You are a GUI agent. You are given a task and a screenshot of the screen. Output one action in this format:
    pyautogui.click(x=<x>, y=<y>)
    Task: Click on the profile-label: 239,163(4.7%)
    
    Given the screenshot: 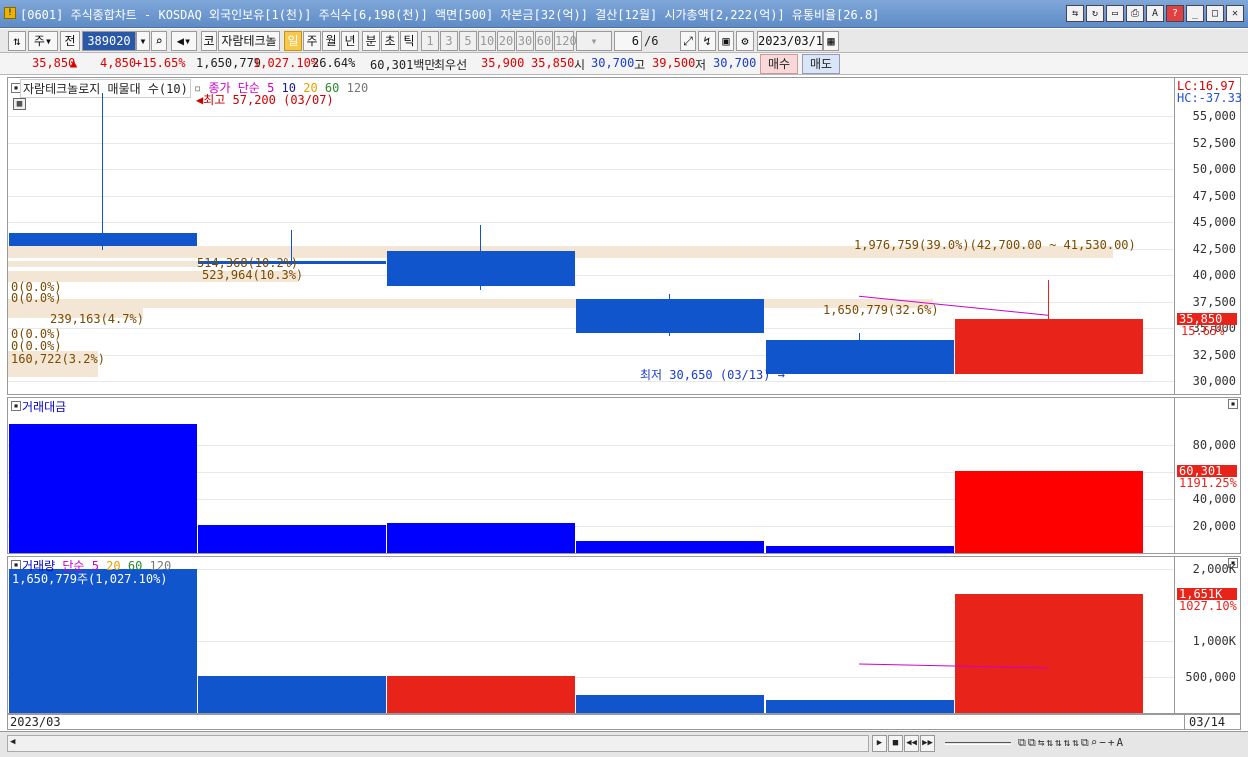 What is the action you would take?
    pyautogui.click(x=97, y=319)
    